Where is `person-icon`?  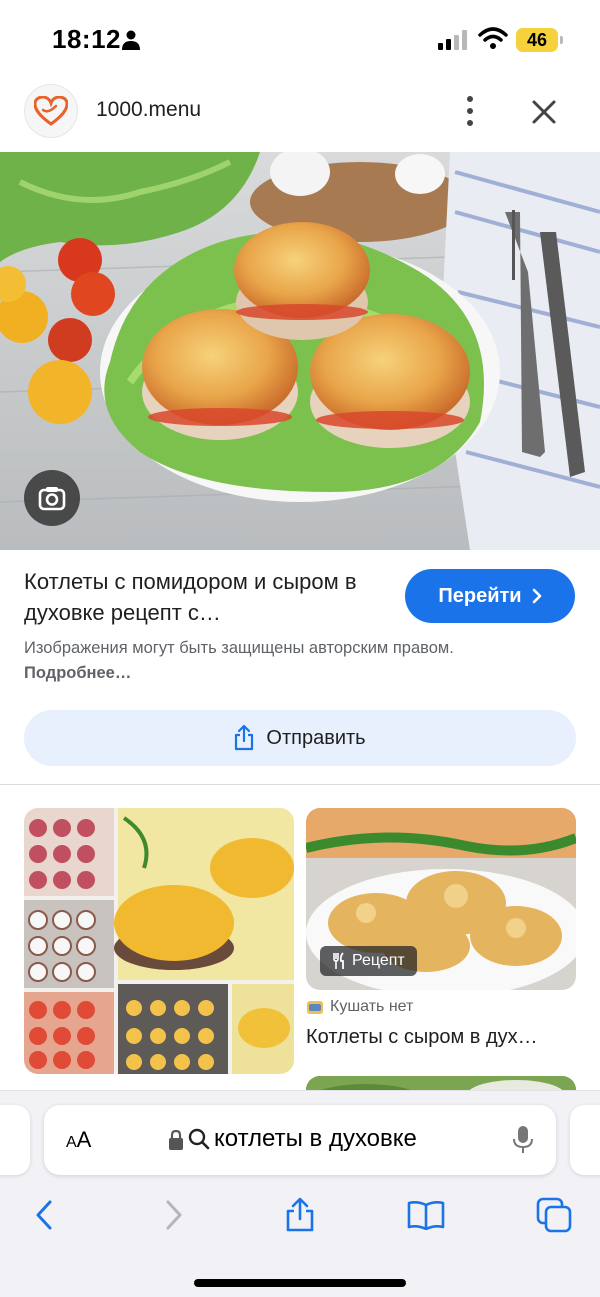 person-icon is located at coordinates (131, 40).